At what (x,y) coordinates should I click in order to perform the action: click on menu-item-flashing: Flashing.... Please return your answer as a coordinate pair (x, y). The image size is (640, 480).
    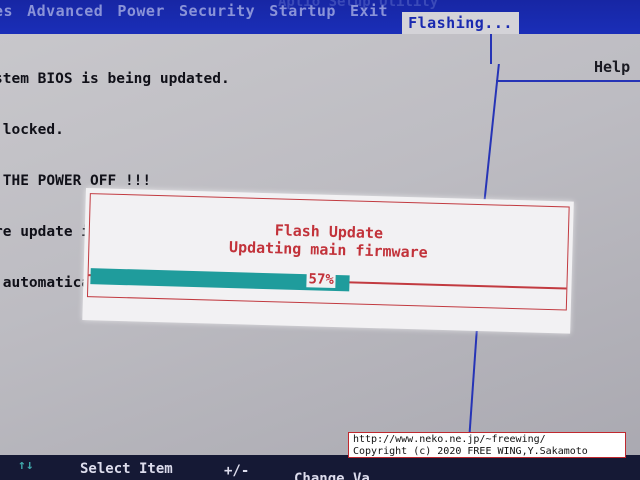
    Looking at the image, I should click on (460, 23).